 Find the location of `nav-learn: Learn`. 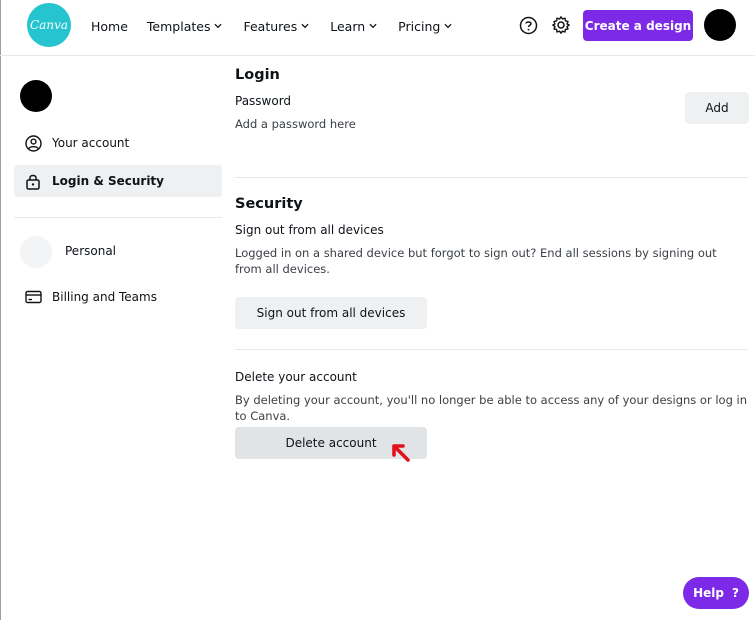

nav-learn: Learn is located at coordinates (353, 26).